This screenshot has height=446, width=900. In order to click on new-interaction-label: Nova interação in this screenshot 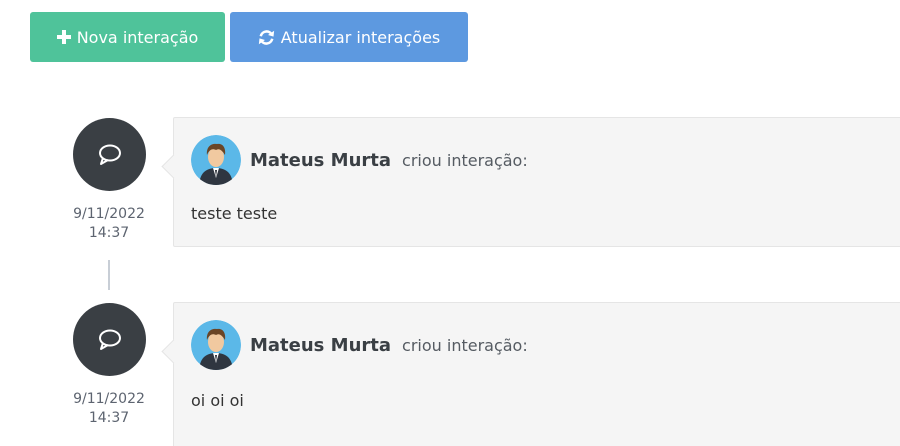, I will do `click(137, 37)`.